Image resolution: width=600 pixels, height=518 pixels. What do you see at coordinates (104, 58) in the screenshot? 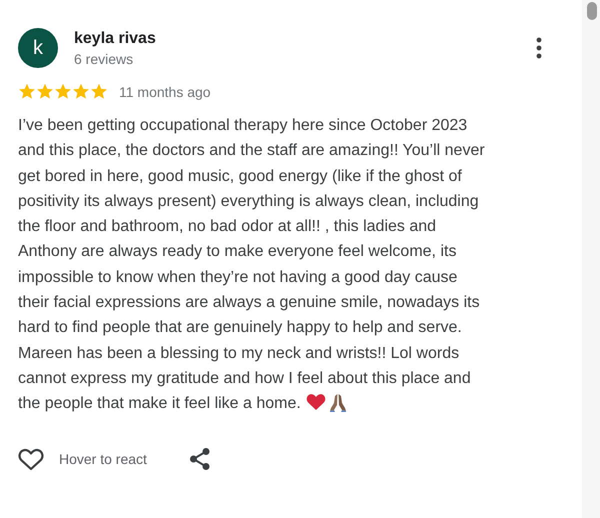
I see `author-meta: 6 reviews` at bounding box center [104, 58].